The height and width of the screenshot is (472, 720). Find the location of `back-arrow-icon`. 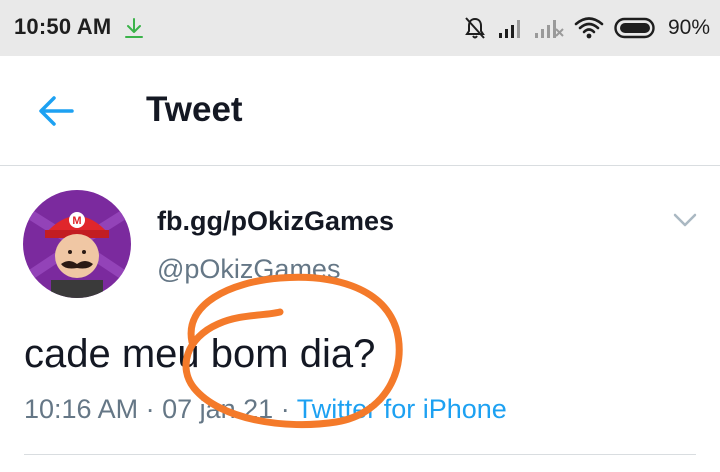

back-arrow-icon is located at coordinates (56, 111).